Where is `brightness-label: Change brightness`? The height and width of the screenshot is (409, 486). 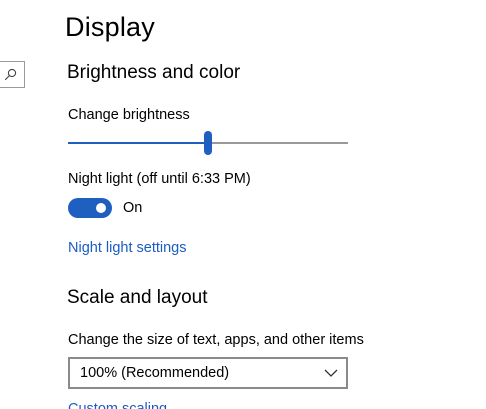
brightness-label: Change brightness is located at coordinates (129, 115).